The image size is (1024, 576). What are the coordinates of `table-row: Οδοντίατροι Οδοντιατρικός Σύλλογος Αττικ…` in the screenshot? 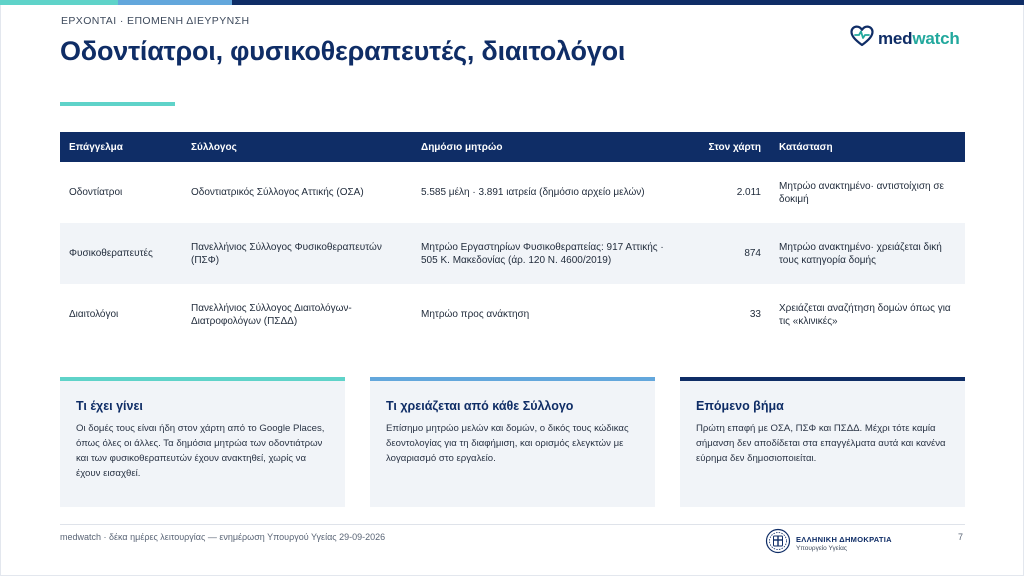 It's located at (512, 192).